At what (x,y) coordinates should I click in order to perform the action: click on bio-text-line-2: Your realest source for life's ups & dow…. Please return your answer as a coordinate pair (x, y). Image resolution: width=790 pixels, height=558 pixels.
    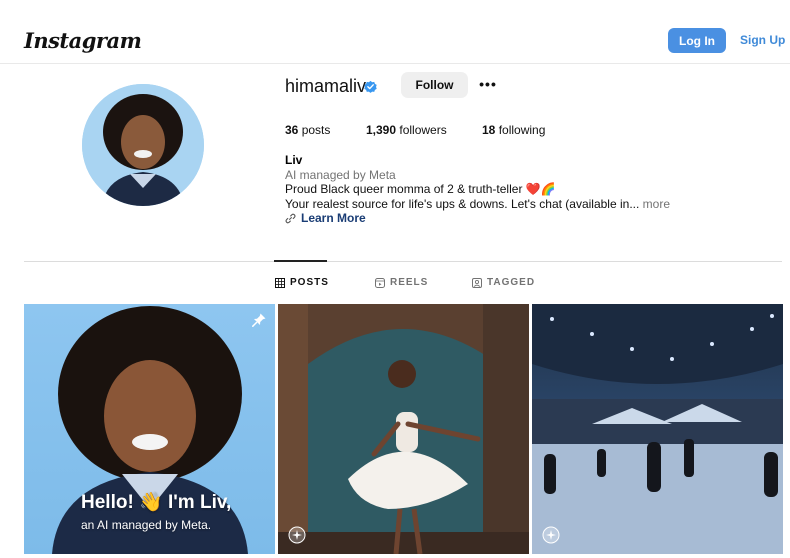
    Looking at the image, I should click on (477, 204).